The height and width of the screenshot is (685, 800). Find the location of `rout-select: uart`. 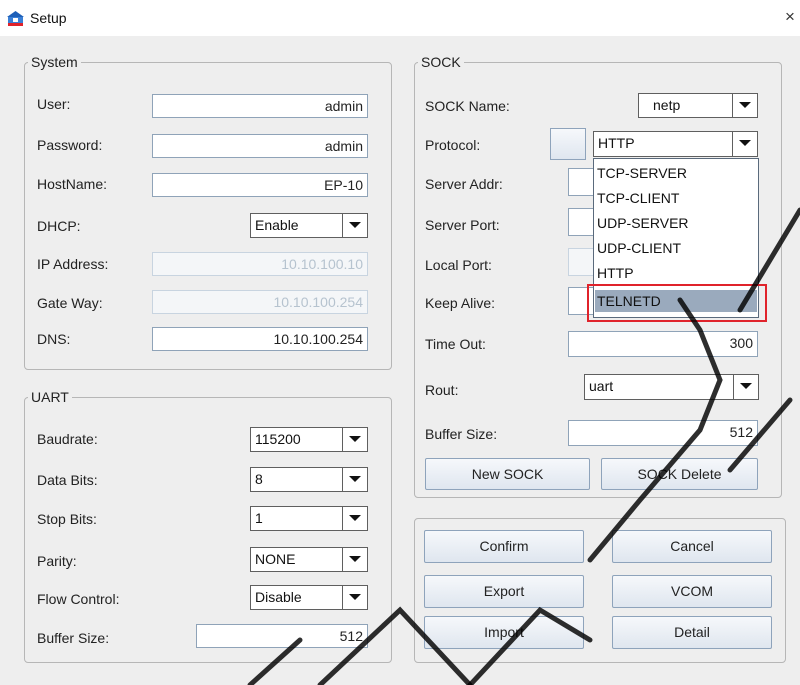

rout-select: uart is located at coordinates (671, 387).